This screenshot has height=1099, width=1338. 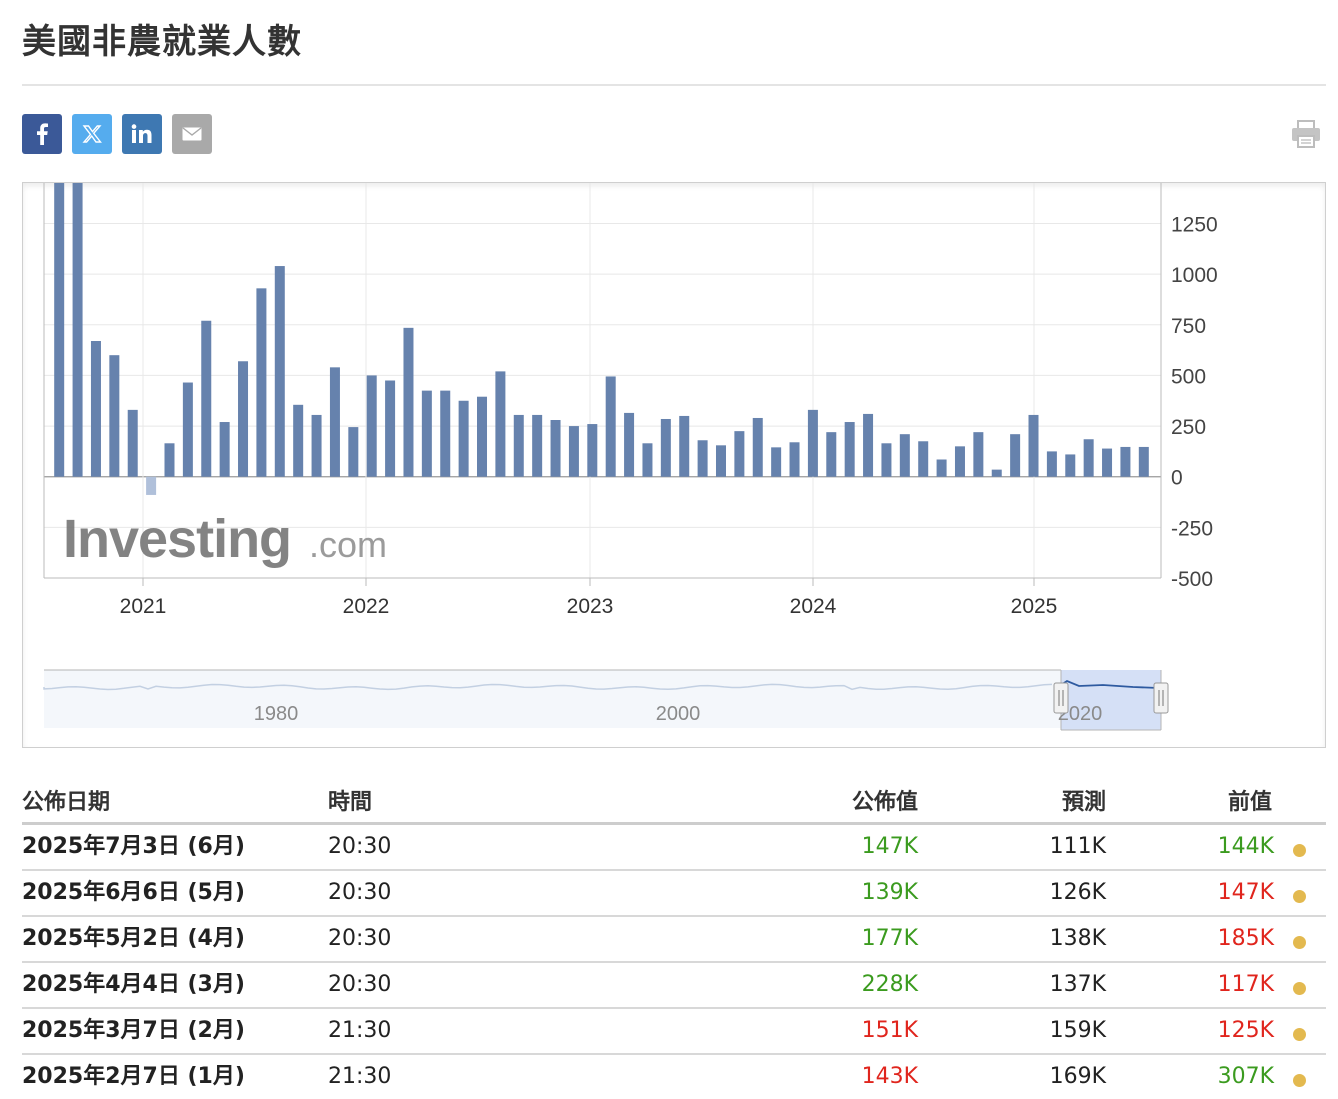 I want to click on y-tick-label: 500, so click(x=1188, y=376).